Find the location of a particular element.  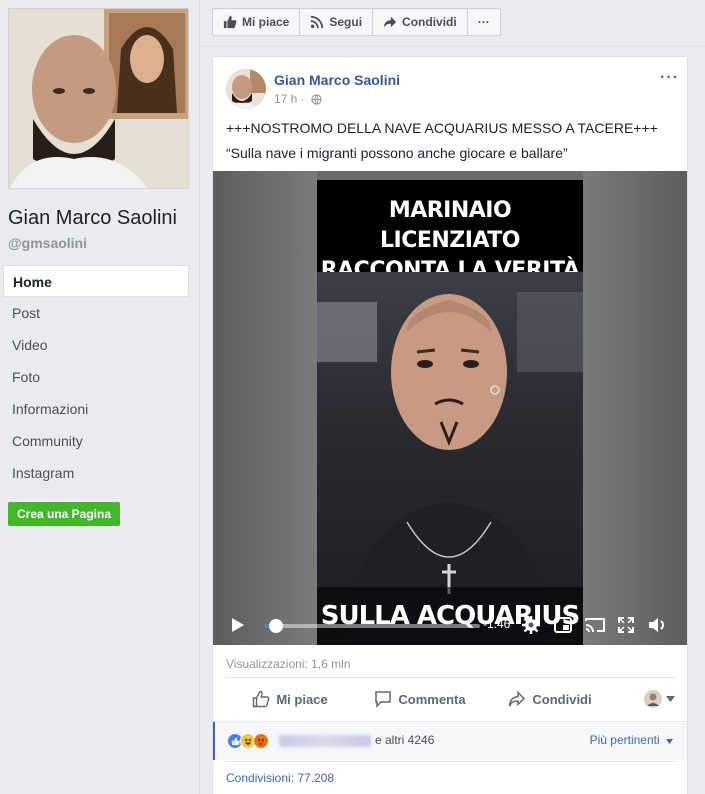

cast-icon is located at coordinates (595, 625).